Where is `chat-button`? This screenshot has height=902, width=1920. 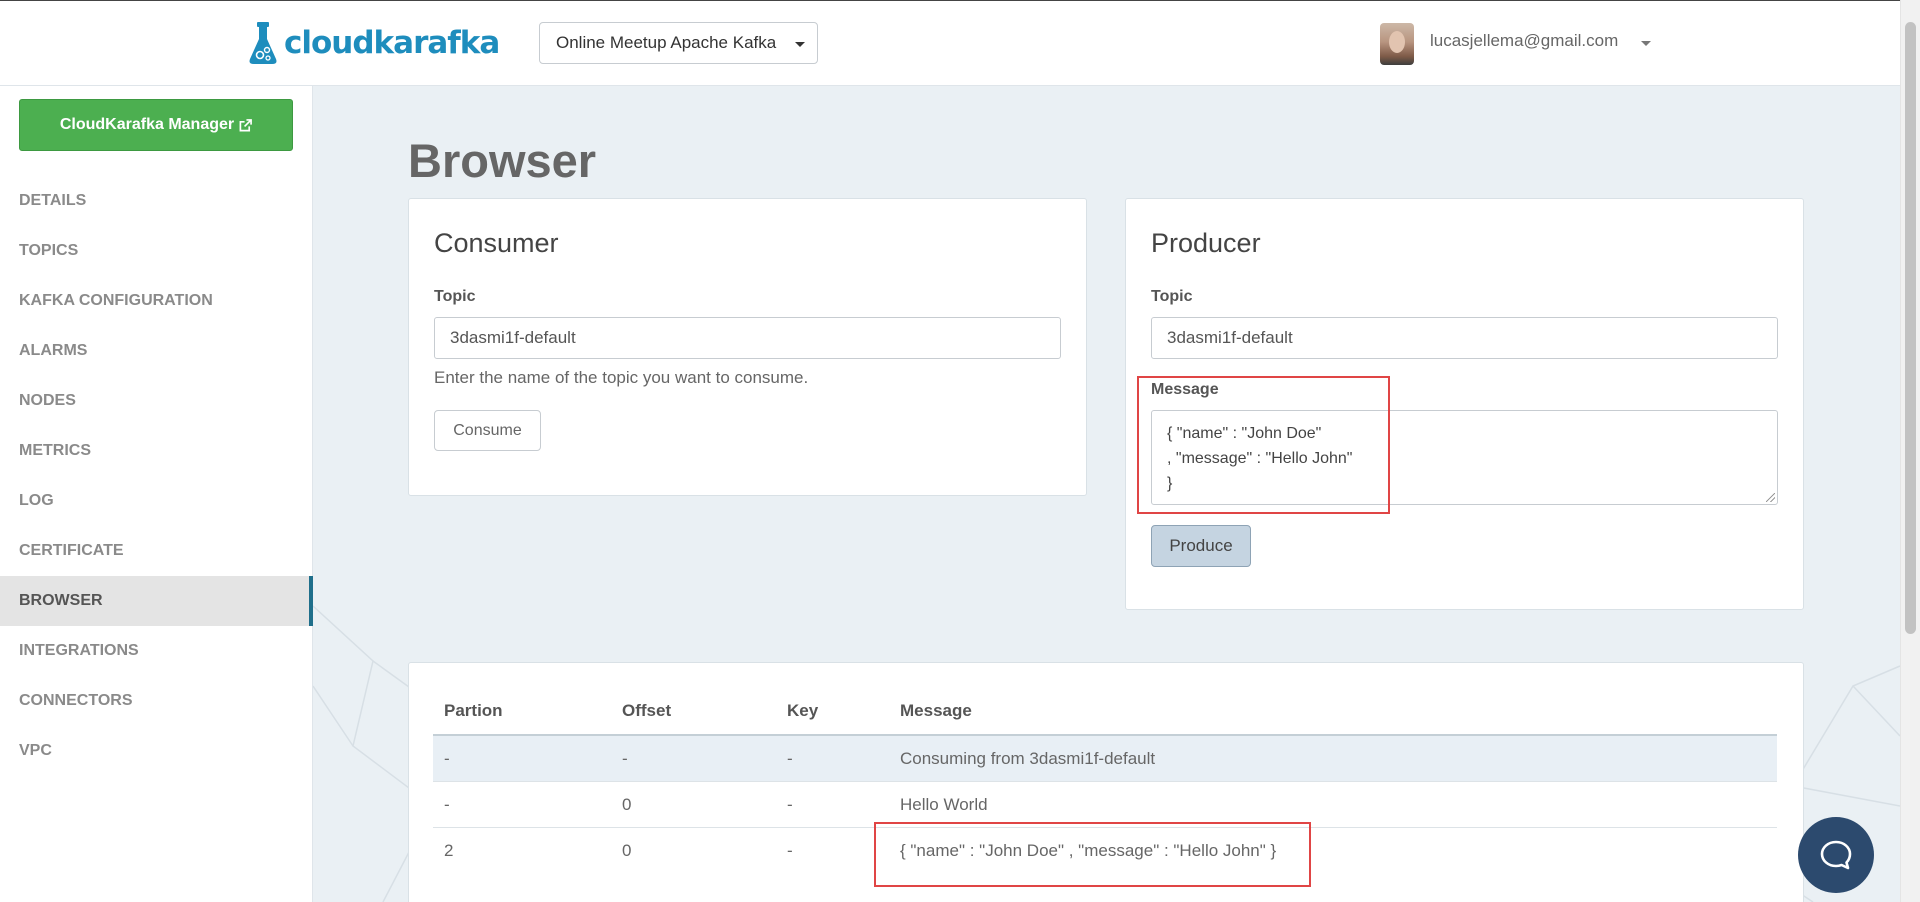
chat-button is located at coordinates (1836, 855).